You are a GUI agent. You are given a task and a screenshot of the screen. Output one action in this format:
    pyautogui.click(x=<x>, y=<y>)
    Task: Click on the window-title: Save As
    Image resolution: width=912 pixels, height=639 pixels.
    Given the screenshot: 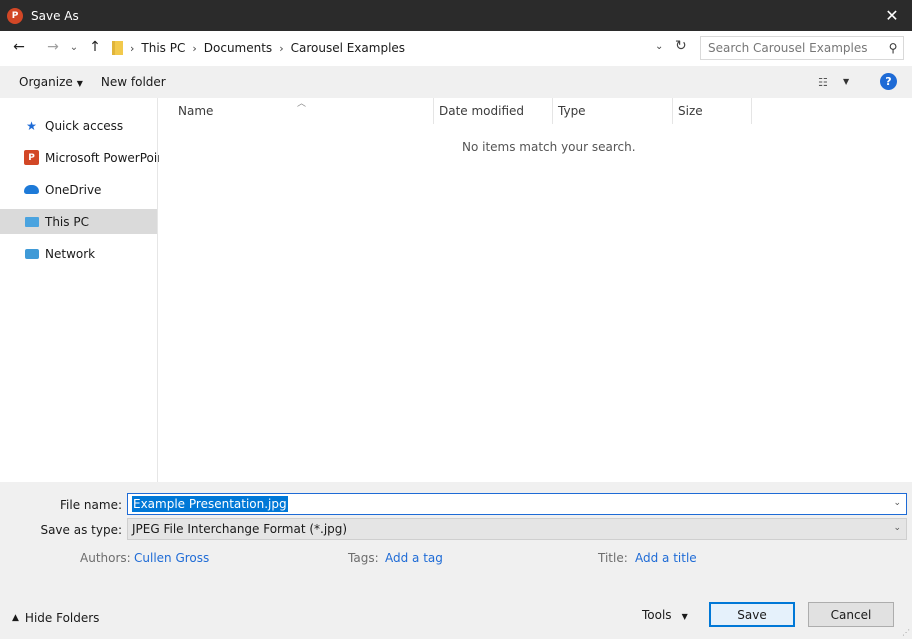 What is the action you would take?
    pyautogui.click(x=55, y=15)
    